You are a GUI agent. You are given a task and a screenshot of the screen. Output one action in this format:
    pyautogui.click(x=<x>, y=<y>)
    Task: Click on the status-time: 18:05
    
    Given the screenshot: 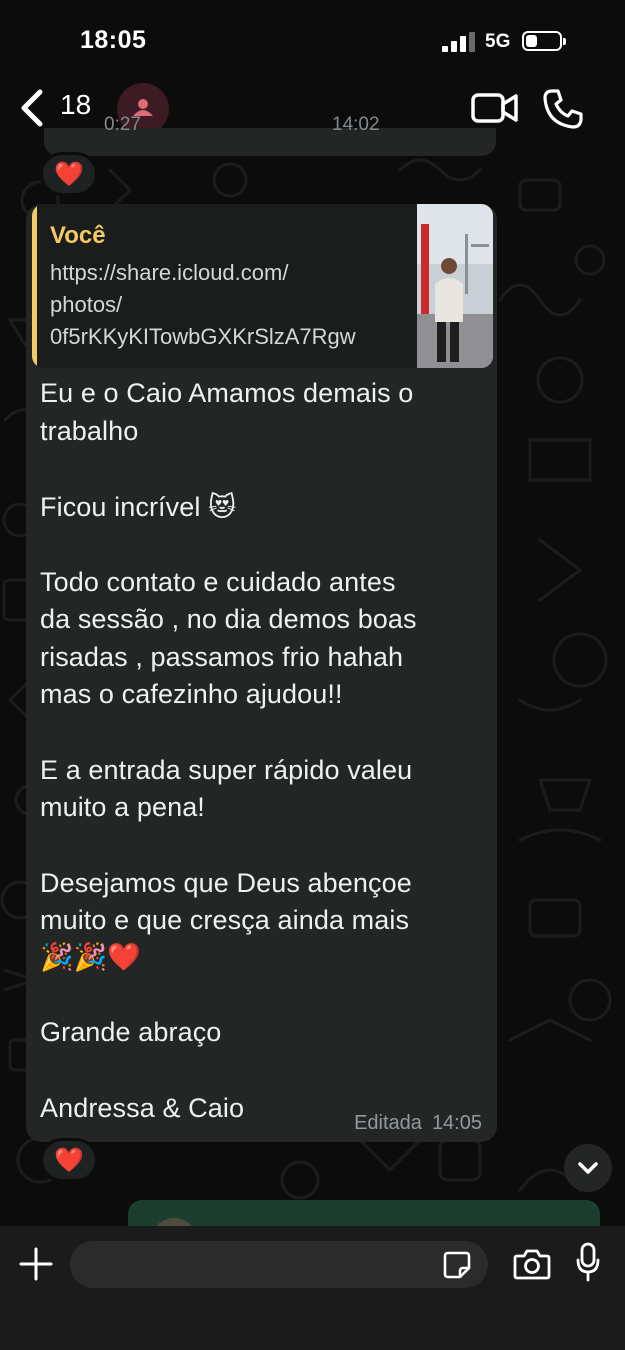 What is the action you would take?
    pyautogui.click(x=113, y=40)
    